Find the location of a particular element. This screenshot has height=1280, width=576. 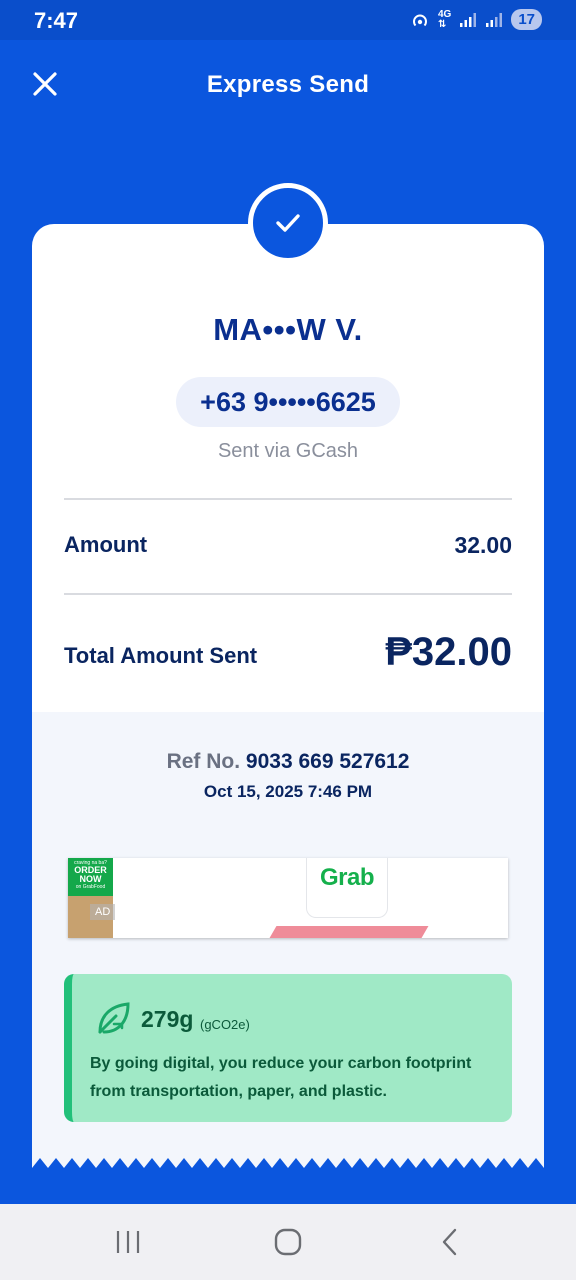

status-icons: 4G ⇅ 17 is located at coordinates (476, 19).